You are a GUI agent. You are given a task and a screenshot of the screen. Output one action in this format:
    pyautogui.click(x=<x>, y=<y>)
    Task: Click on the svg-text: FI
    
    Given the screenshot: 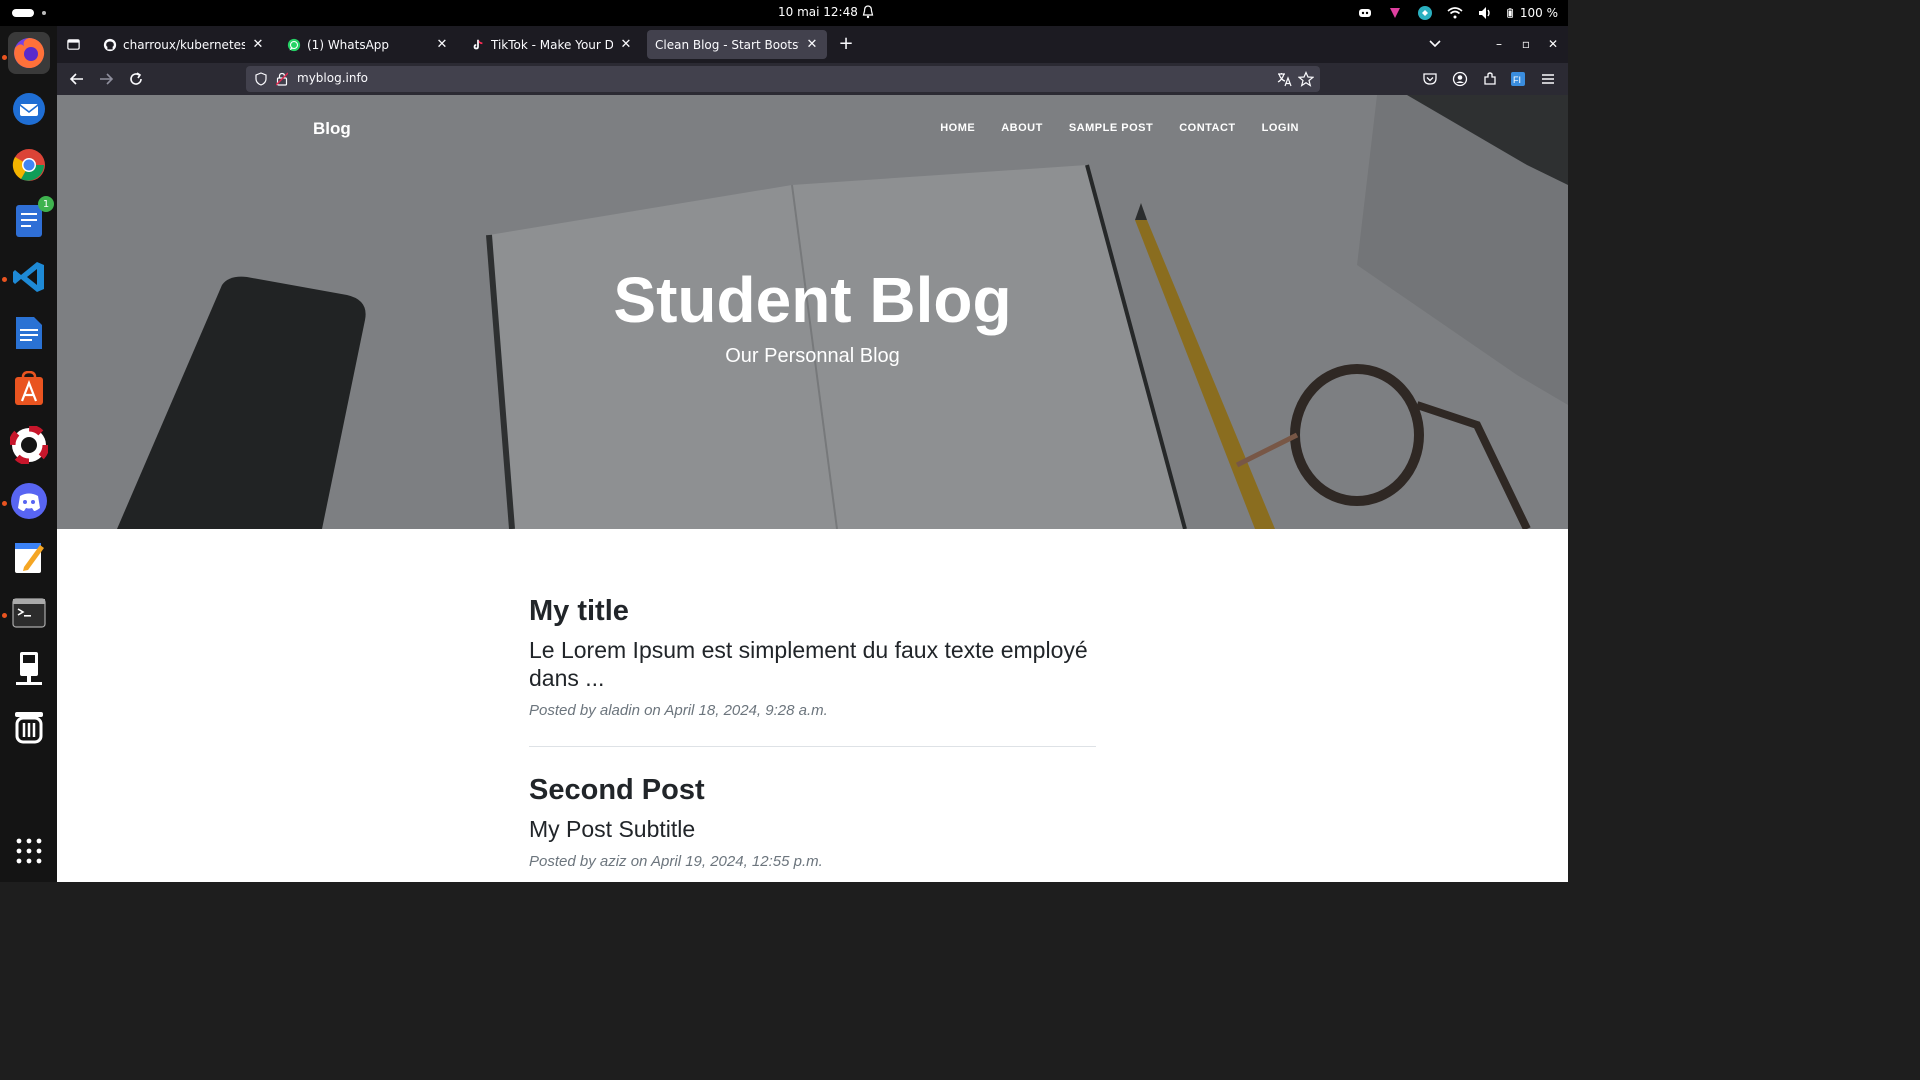 What is the action you would take?
    pyautogui.click(x=1517, y=80)
    